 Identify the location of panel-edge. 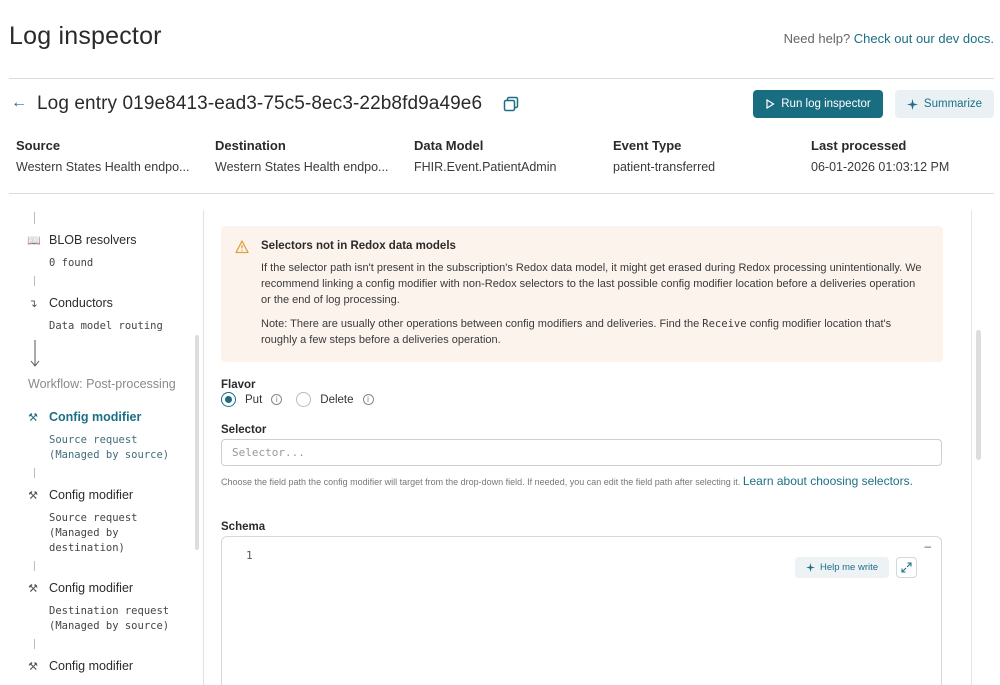
(971, 447).